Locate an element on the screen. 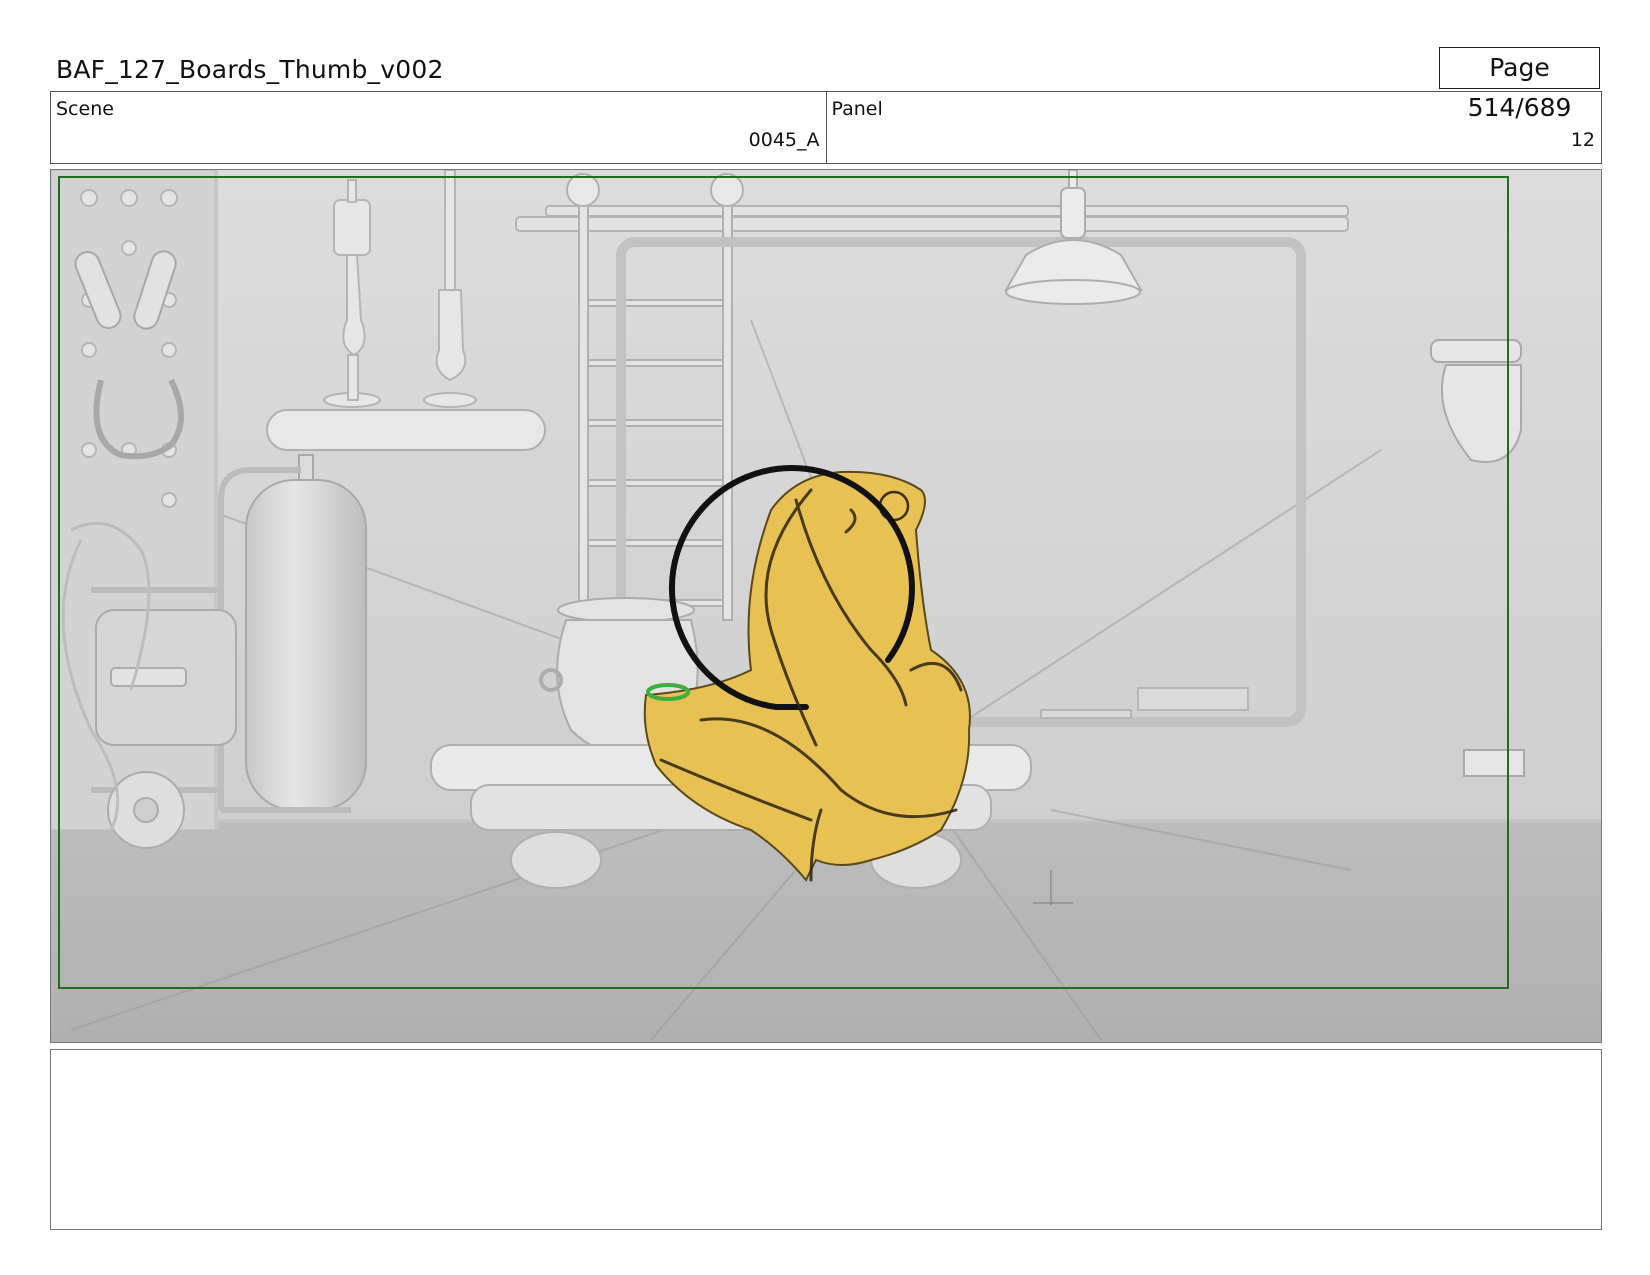 This screenshot has height=1275, width=1650. gas-tank is located at coordinates (306, 632).